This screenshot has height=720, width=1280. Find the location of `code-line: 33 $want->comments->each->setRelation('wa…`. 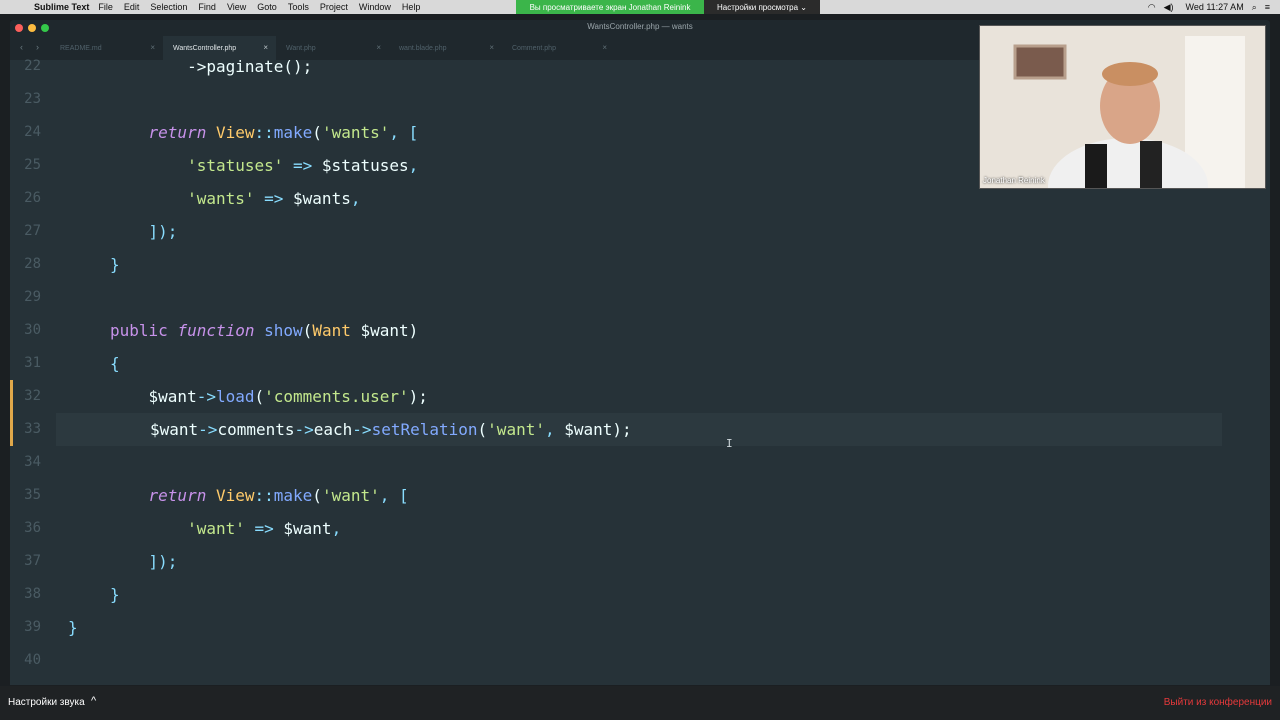

code-line: 33 $want->comments->each->setRelation('wa… is located at coordinates (623, 429).